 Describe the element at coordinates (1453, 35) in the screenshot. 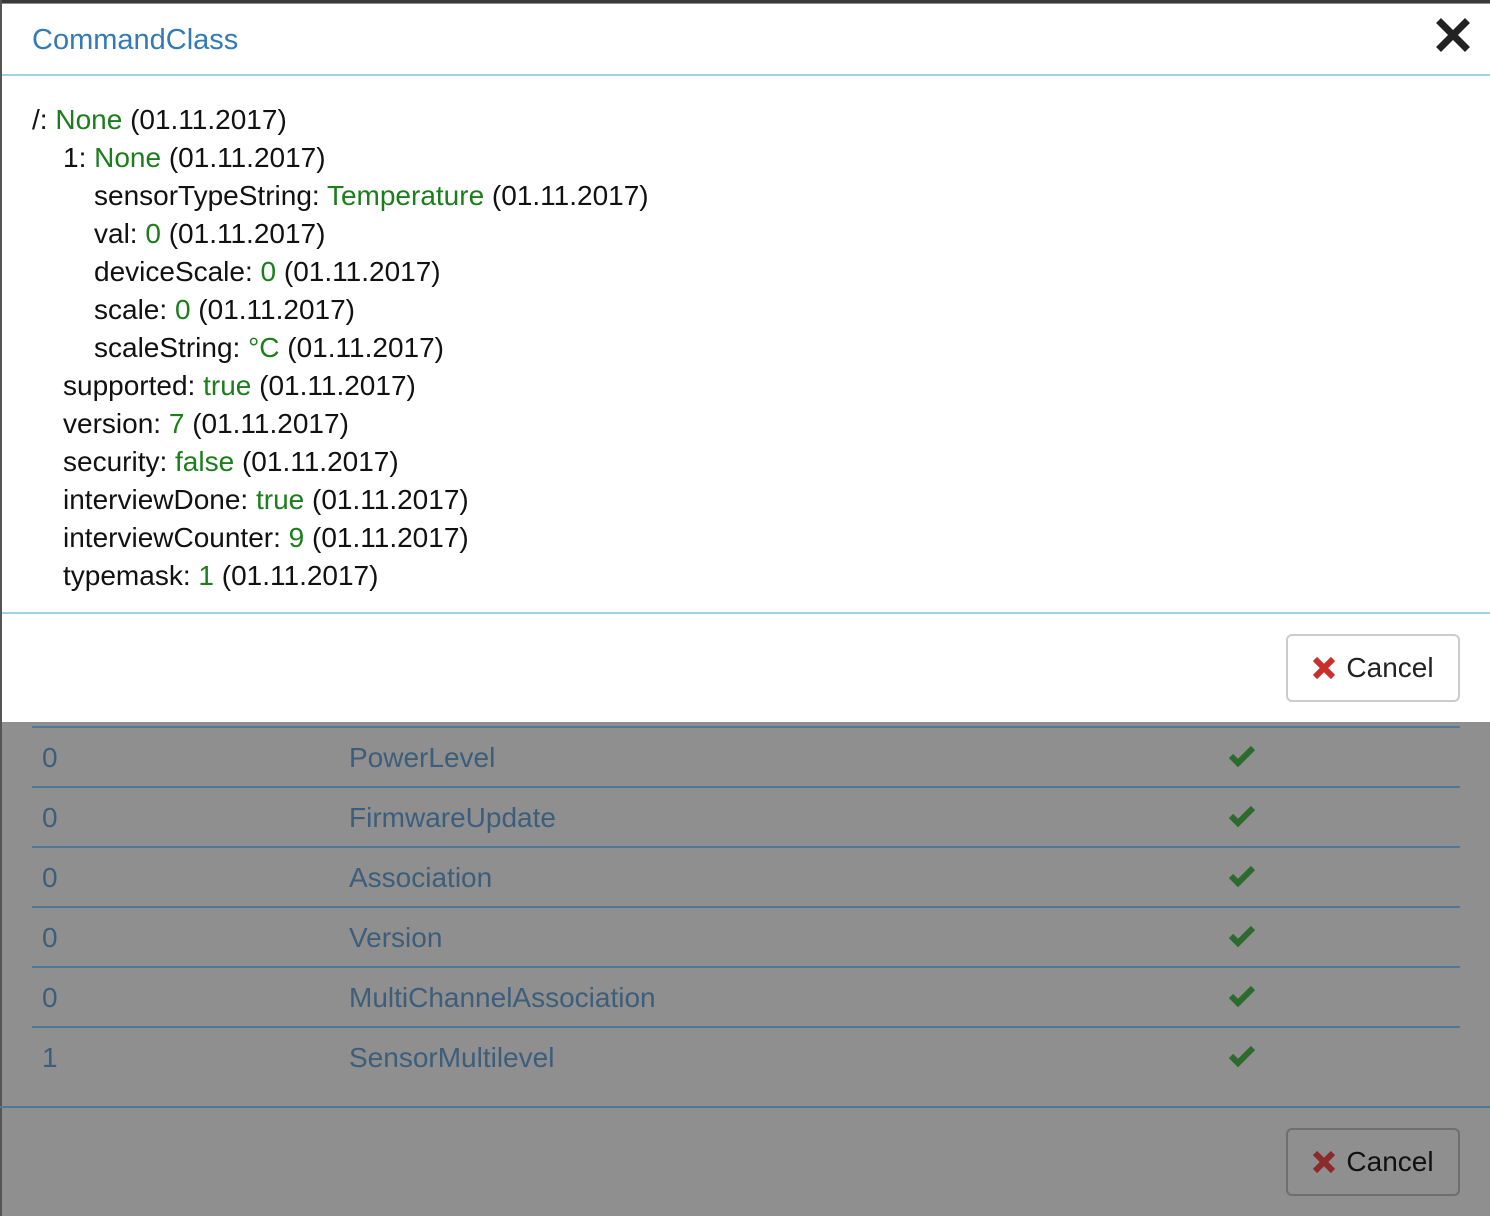

I see `close-icon` at that location.